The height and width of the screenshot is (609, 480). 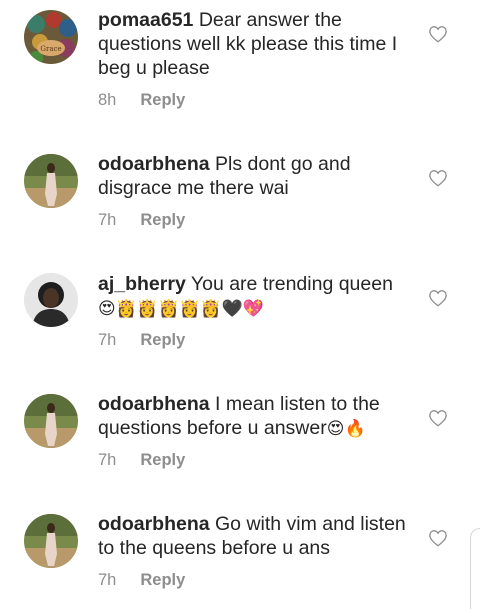 What do you see at coordinates (50, 49) in the screenshot?
I see `svg-text: Grace` at bounding box center [50, 49].